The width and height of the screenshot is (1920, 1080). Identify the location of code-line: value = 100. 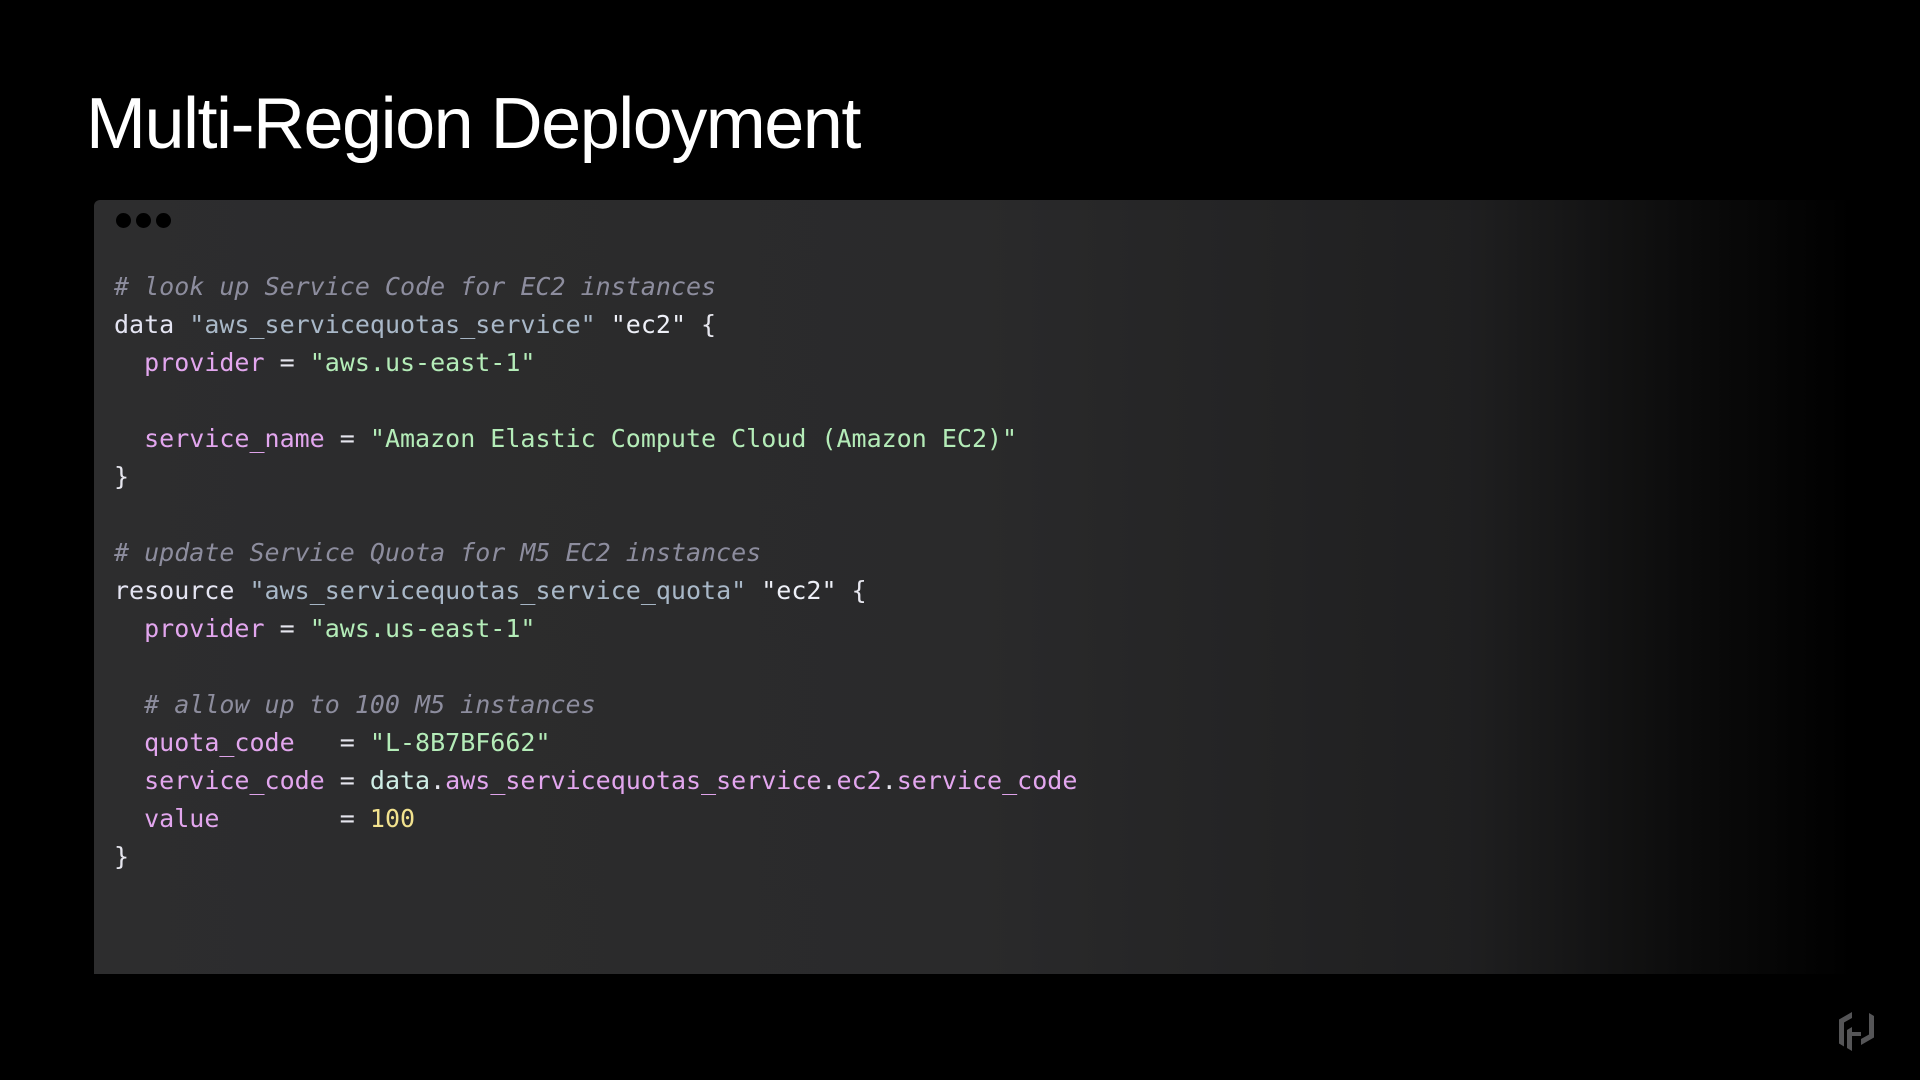
(595, 819).